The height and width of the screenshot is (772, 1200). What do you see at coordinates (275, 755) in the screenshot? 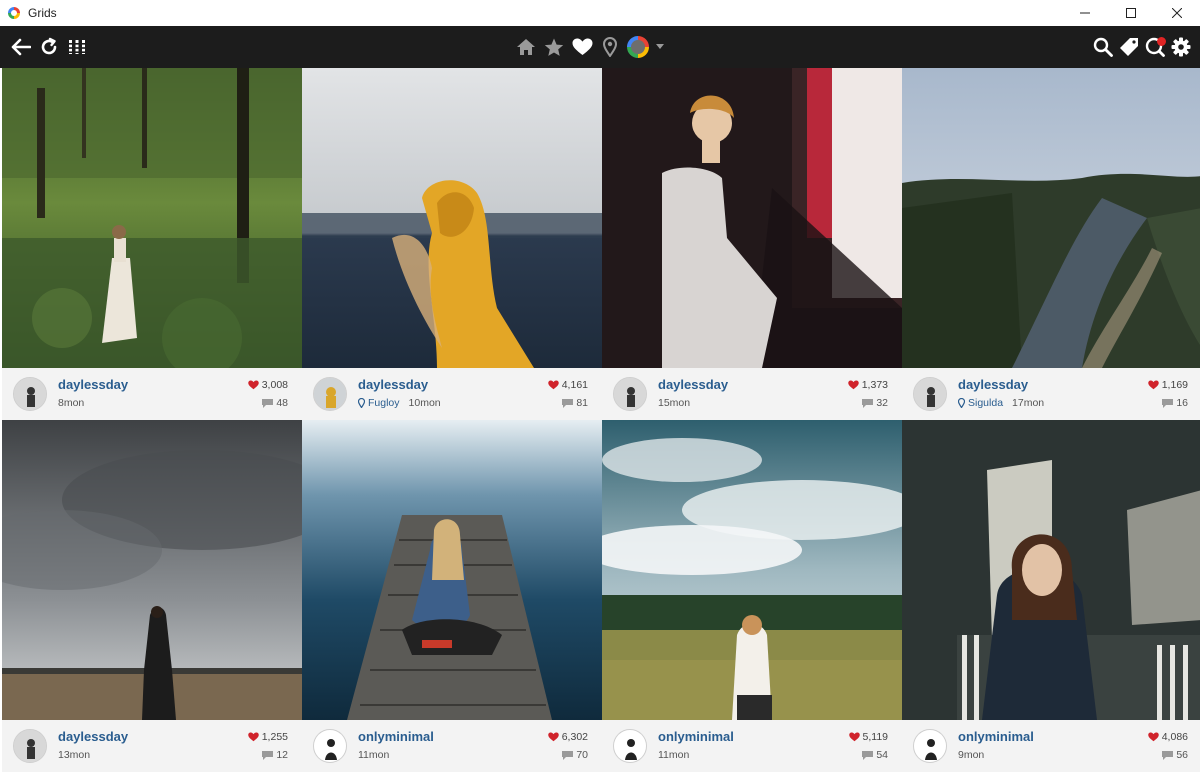
I see `comment-count: 12` at bounding box center [275, 755].